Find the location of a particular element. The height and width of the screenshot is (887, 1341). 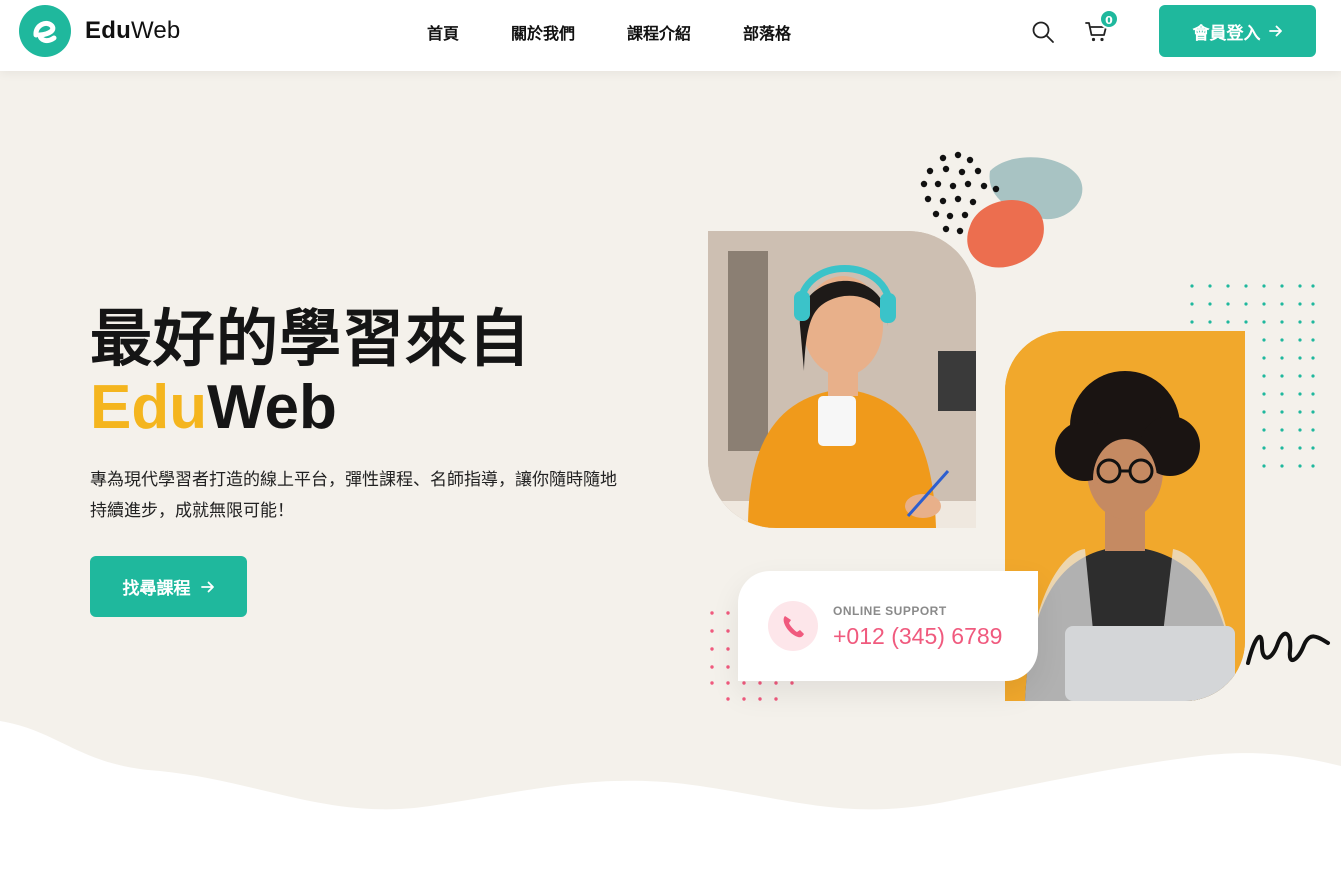

online-support-card: ONLINE SUPPORT +012 (345) 6789 is located at coordinates (888, 626).